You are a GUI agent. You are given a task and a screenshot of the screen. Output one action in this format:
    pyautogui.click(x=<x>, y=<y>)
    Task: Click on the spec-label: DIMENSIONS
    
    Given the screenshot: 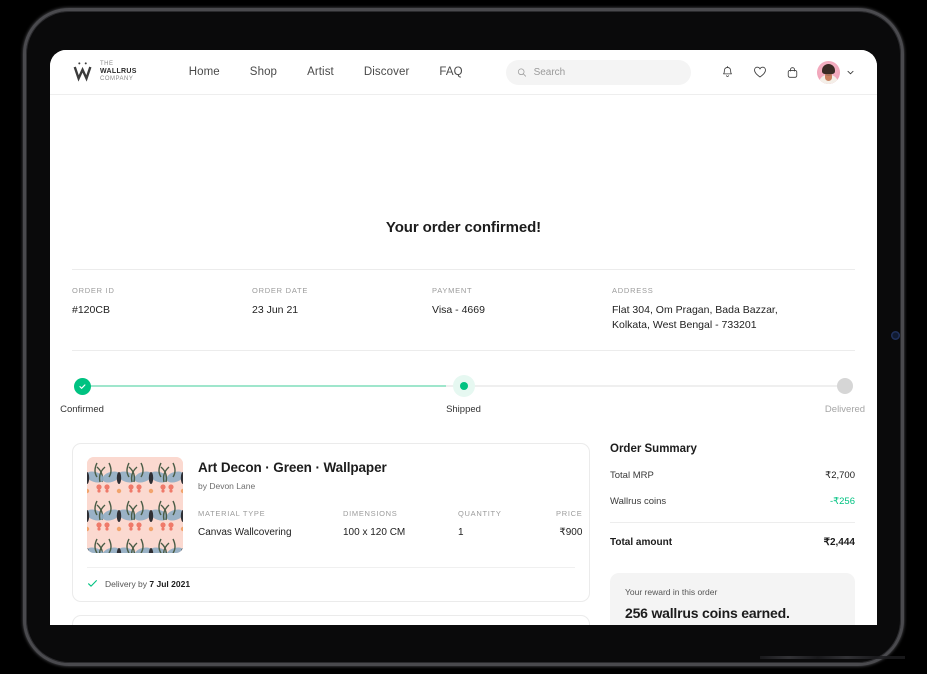 What is the action you would take?
    pyautogui.click(x=370, y=514)
    